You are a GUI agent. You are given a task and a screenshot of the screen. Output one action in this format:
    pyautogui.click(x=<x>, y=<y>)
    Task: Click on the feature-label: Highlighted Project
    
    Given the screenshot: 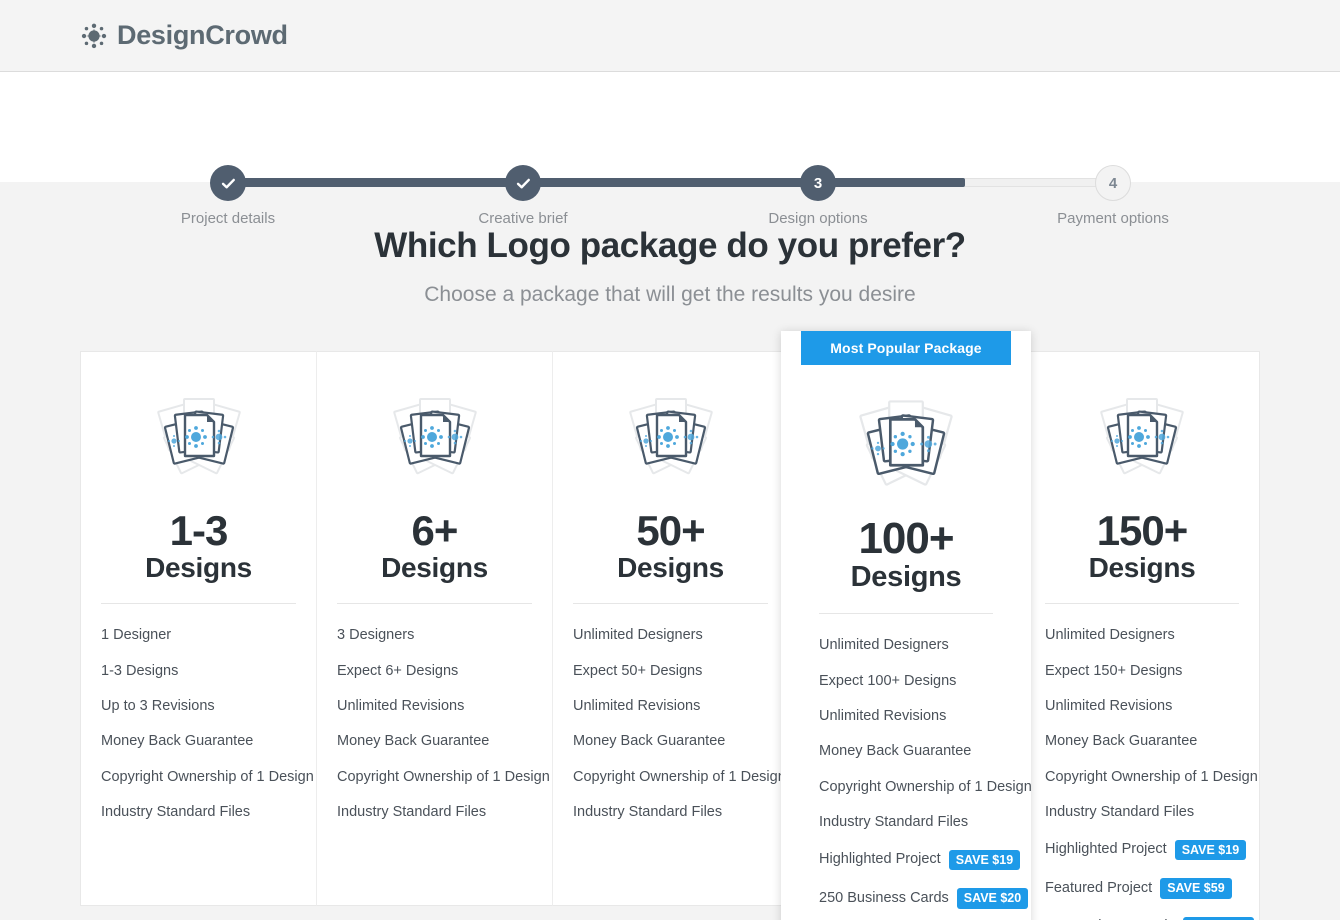 What is the action you would take?
    pyautogui.click(x=880, y=859)
    